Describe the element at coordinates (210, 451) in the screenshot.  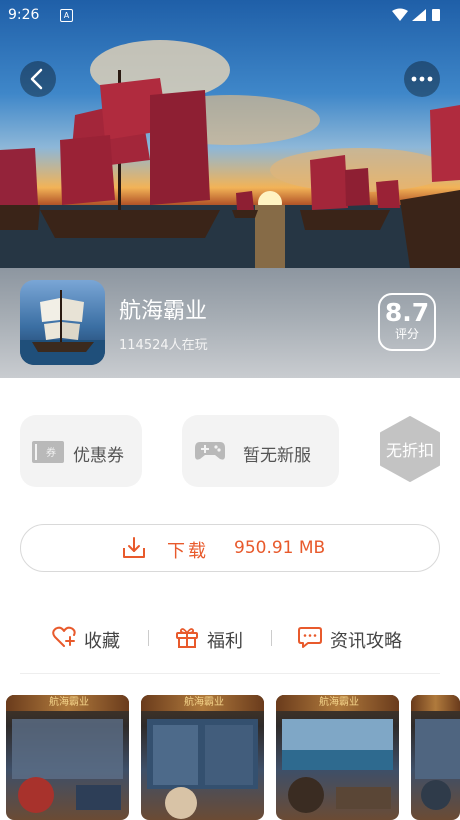
I see `gamepad-icon` at that location.